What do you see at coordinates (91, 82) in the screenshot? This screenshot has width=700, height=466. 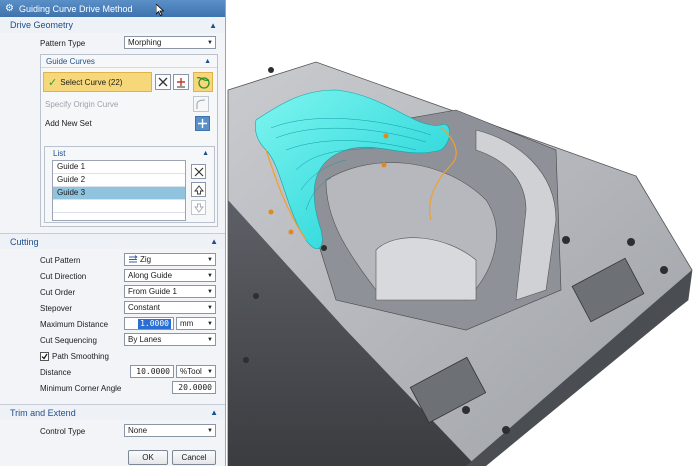 I see `select-curve-label: Select Curve (22)` at bounding box center [91, 82].